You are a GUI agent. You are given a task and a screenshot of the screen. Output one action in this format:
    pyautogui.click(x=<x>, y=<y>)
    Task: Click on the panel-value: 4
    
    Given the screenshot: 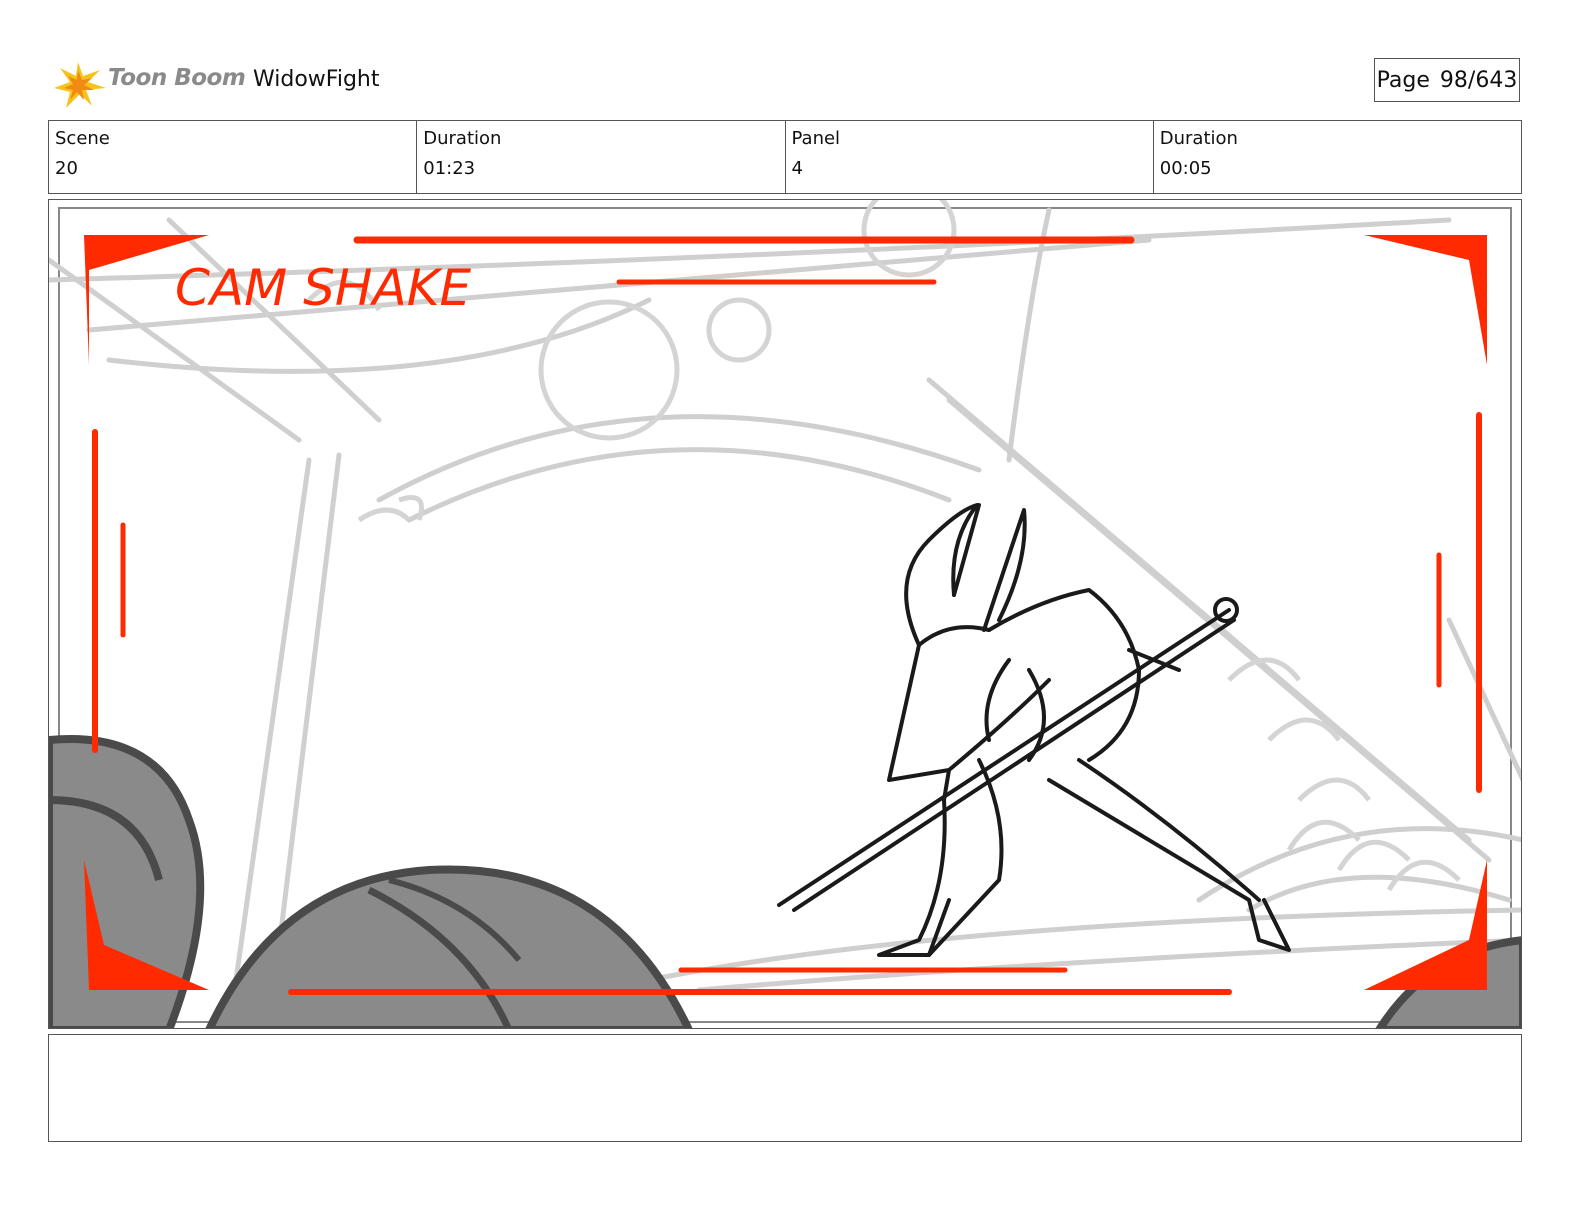 What is the action you would take?
    pyautogui.click(x=797, y=168)
    